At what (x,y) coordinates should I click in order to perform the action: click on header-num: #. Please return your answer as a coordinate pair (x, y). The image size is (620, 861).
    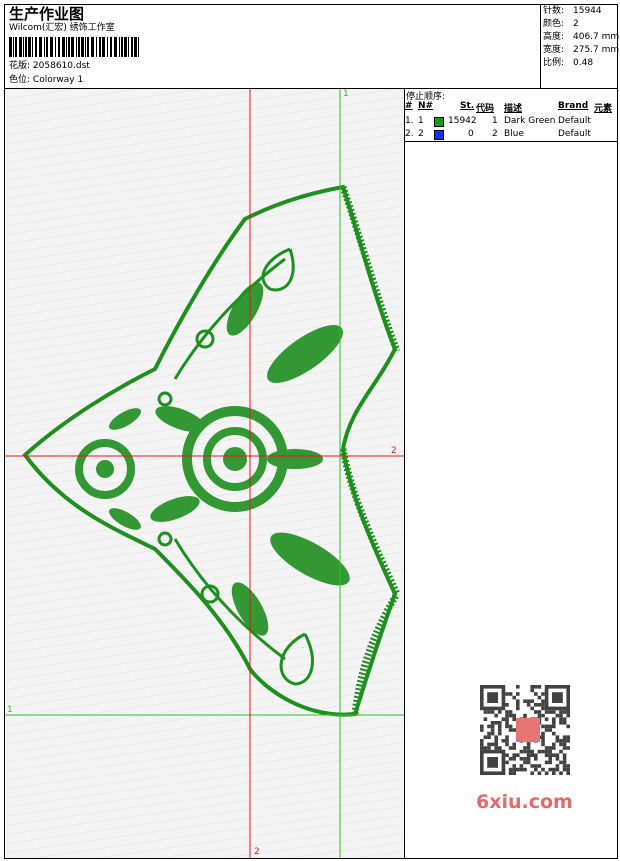
    Looking at the image, I should click on (409, 106).